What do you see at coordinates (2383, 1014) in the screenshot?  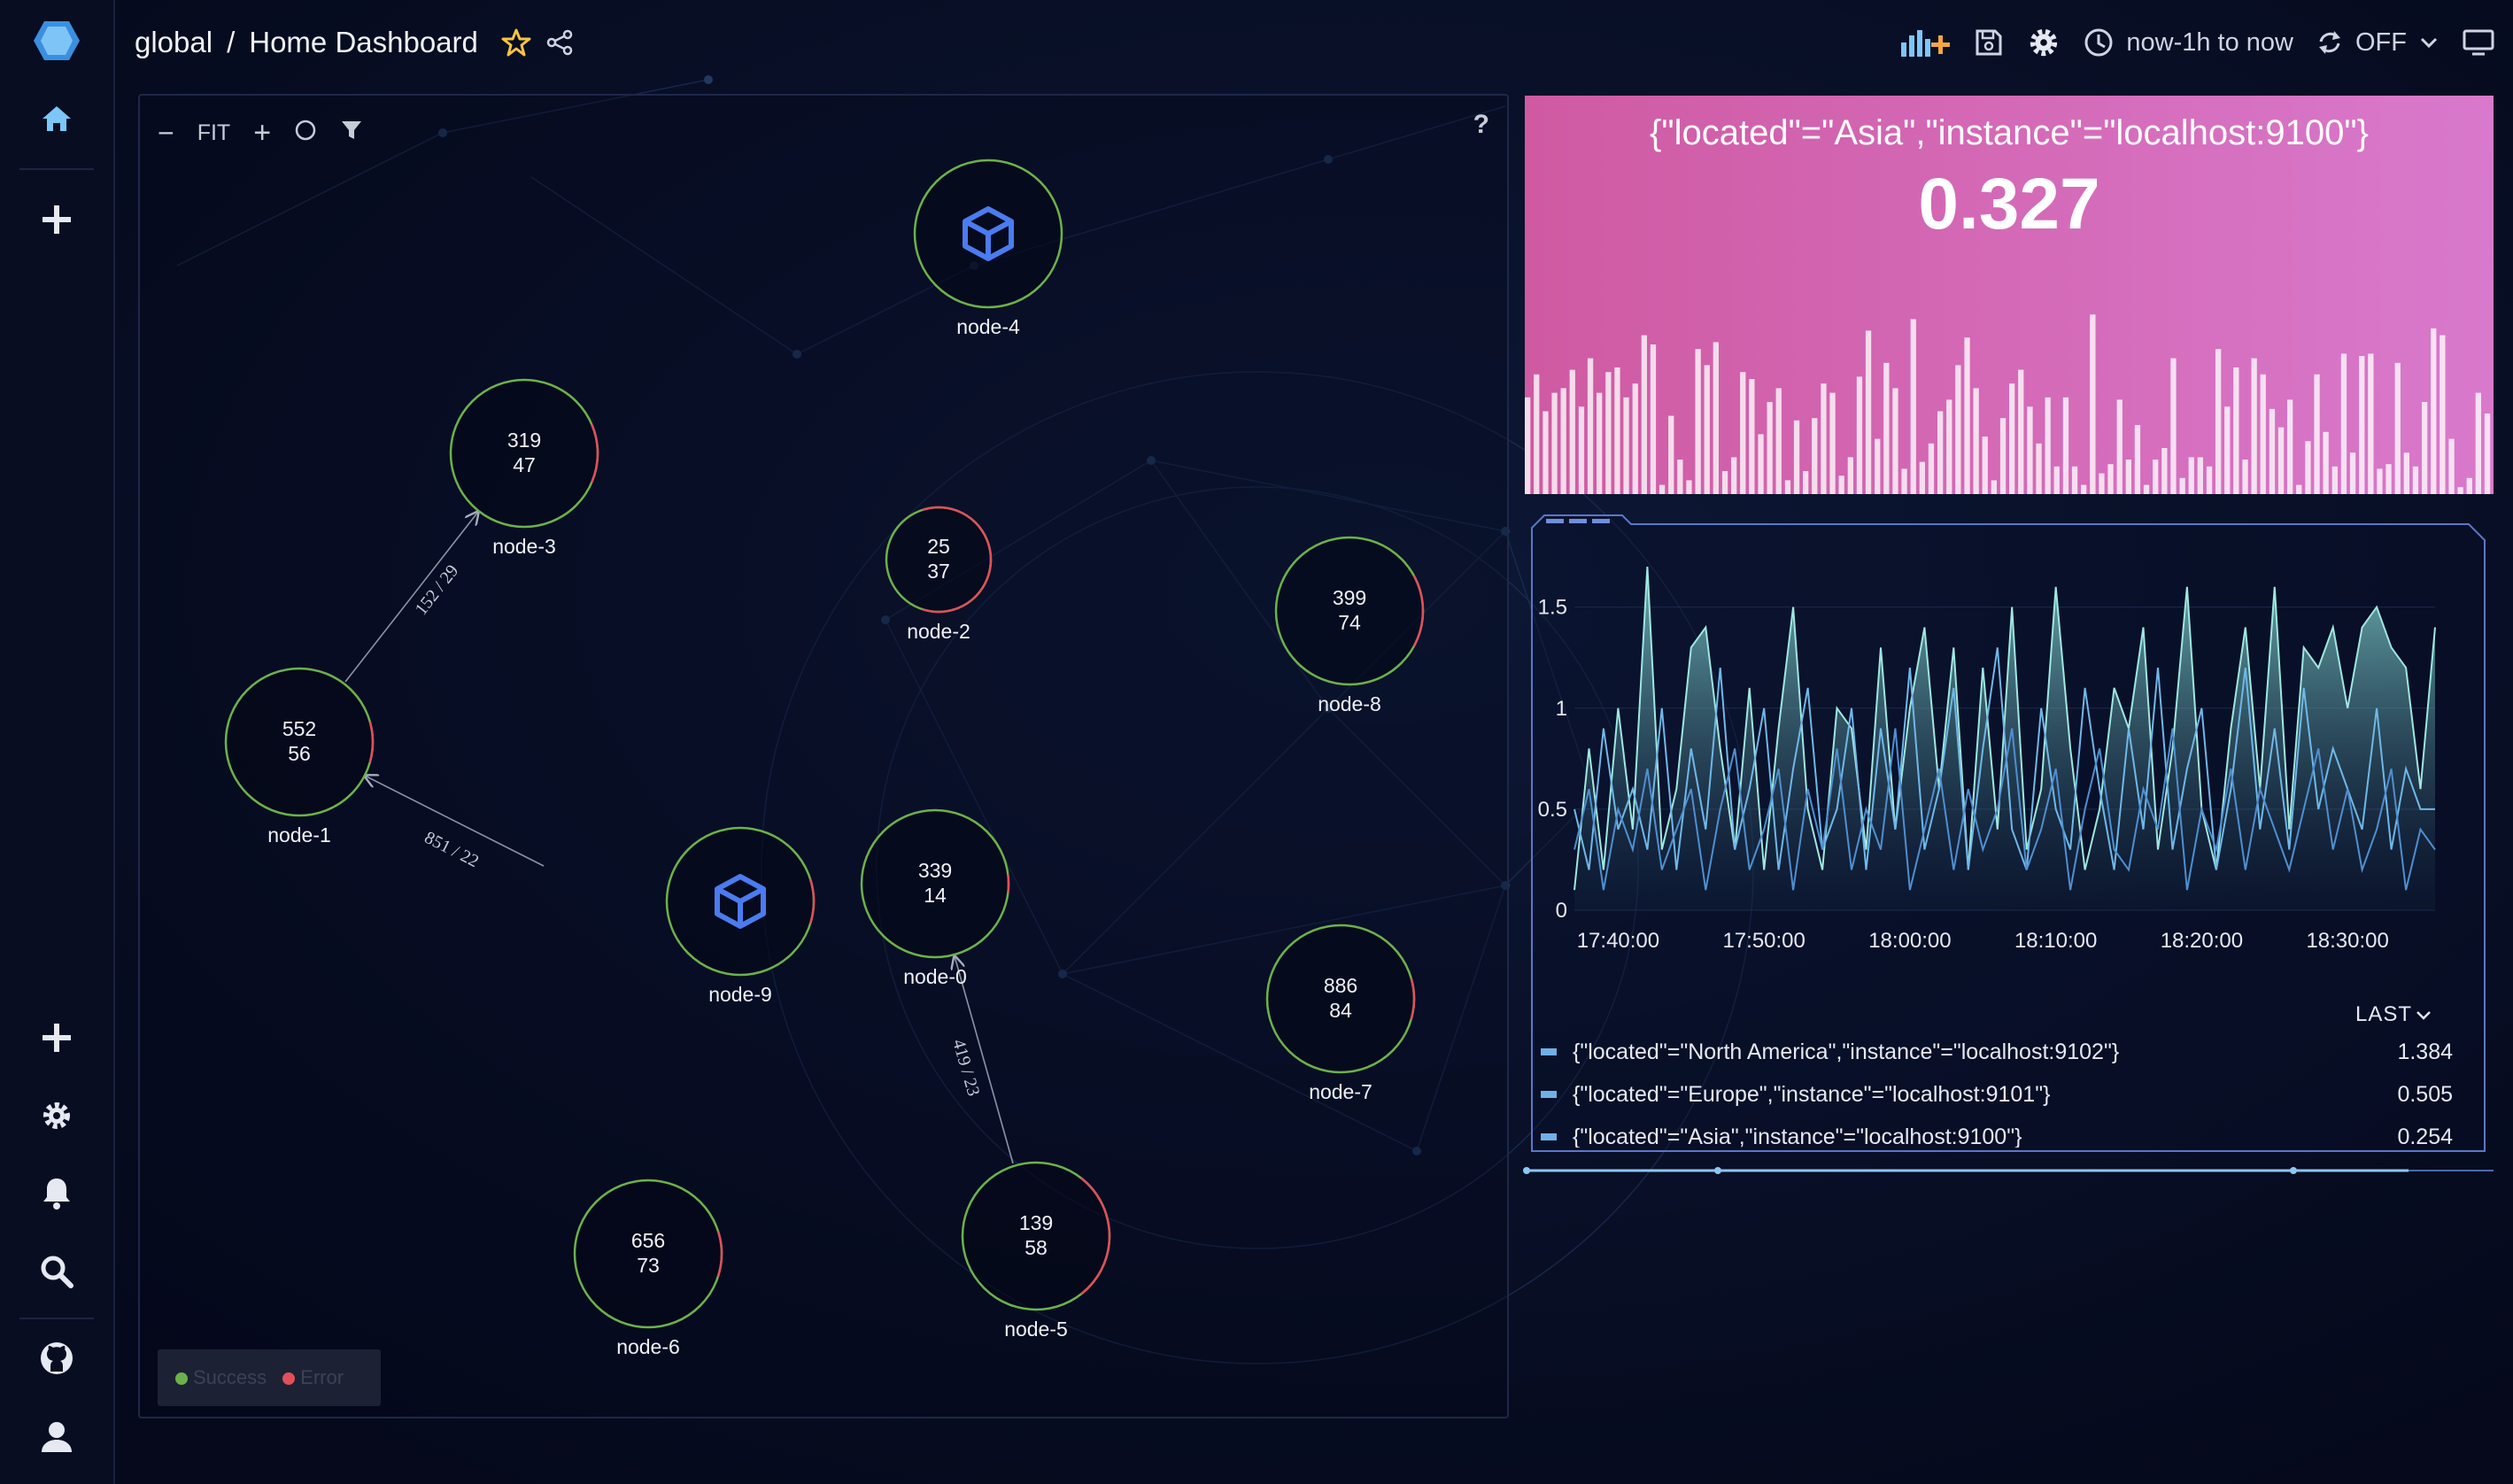 I see `legend-last-label: LAST` at bounding box center [2383, 1014].